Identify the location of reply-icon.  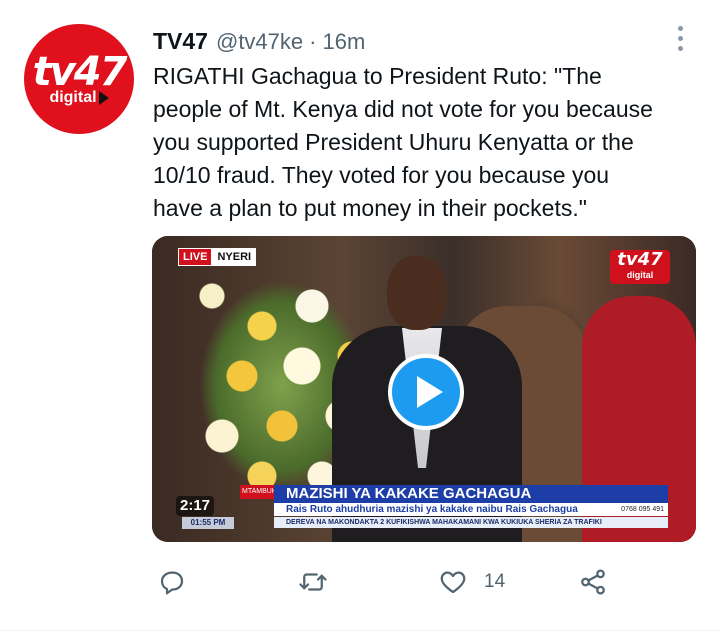
(172, 583).